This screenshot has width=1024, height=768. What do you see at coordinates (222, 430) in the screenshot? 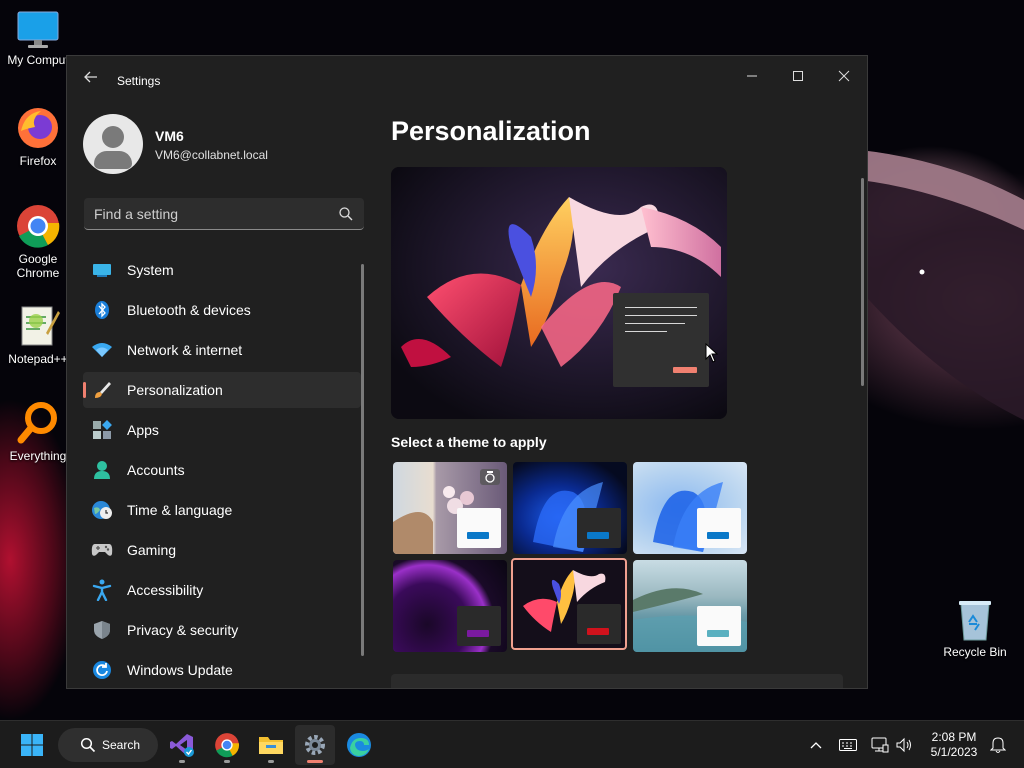
I see `sidebar-item-apps: Apps` at bounding box center [222, 430].